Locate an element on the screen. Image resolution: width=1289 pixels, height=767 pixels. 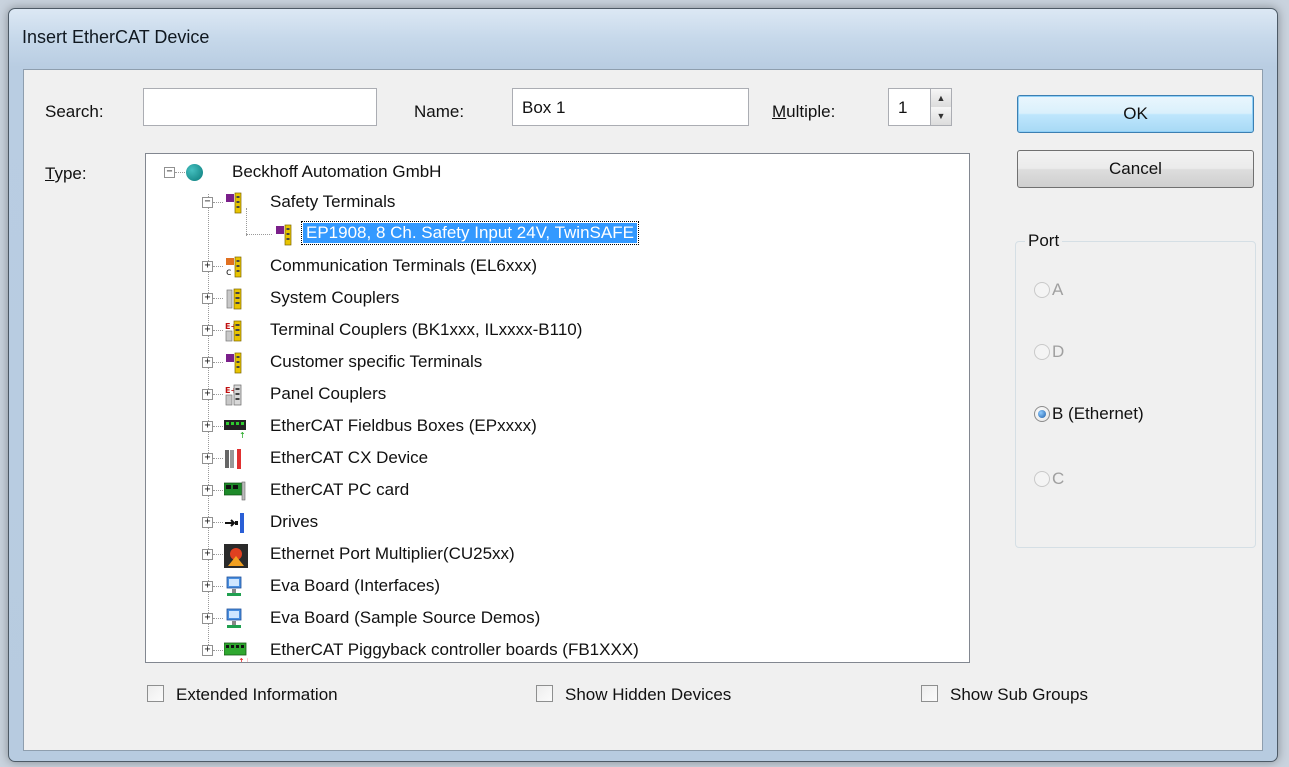
tree-node-label: Safety Terminals is located at coordinates (333, 201).